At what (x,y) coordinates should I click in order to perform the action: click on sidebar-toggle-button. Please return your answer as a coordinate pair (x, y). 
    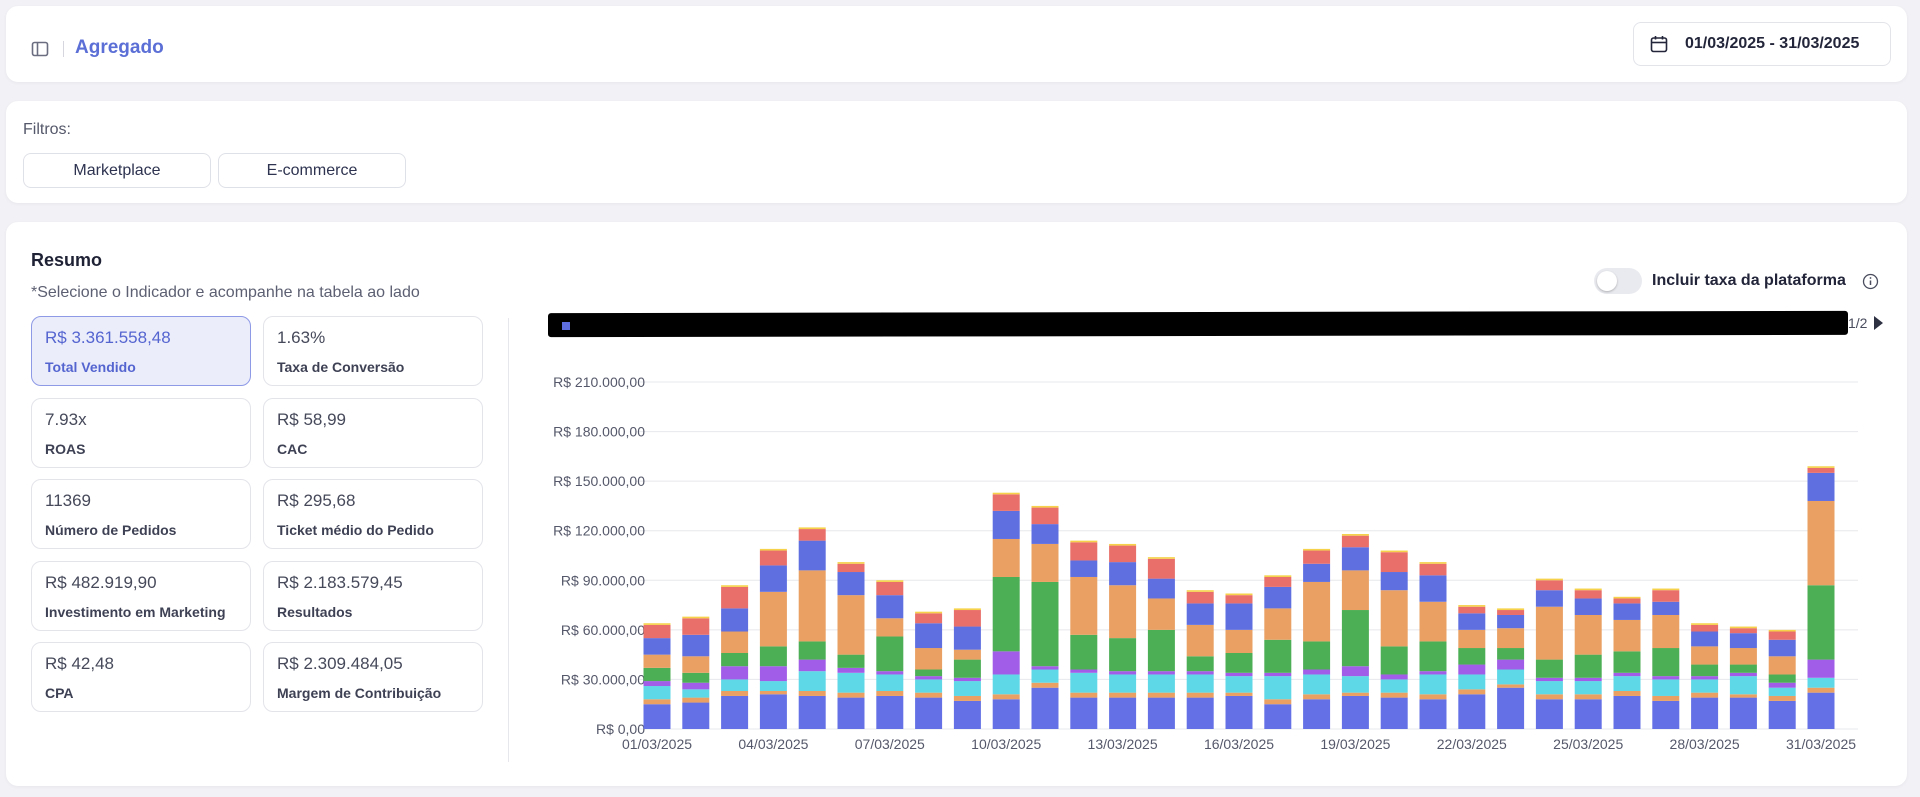
    Looking at the image, I should click on (40, 49).